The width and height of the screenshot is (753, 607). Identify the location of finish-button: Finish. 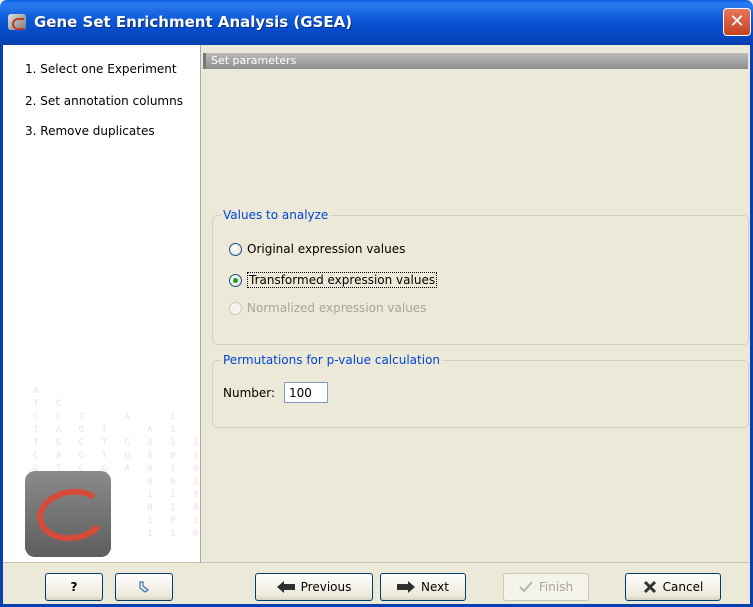
(546, 587).